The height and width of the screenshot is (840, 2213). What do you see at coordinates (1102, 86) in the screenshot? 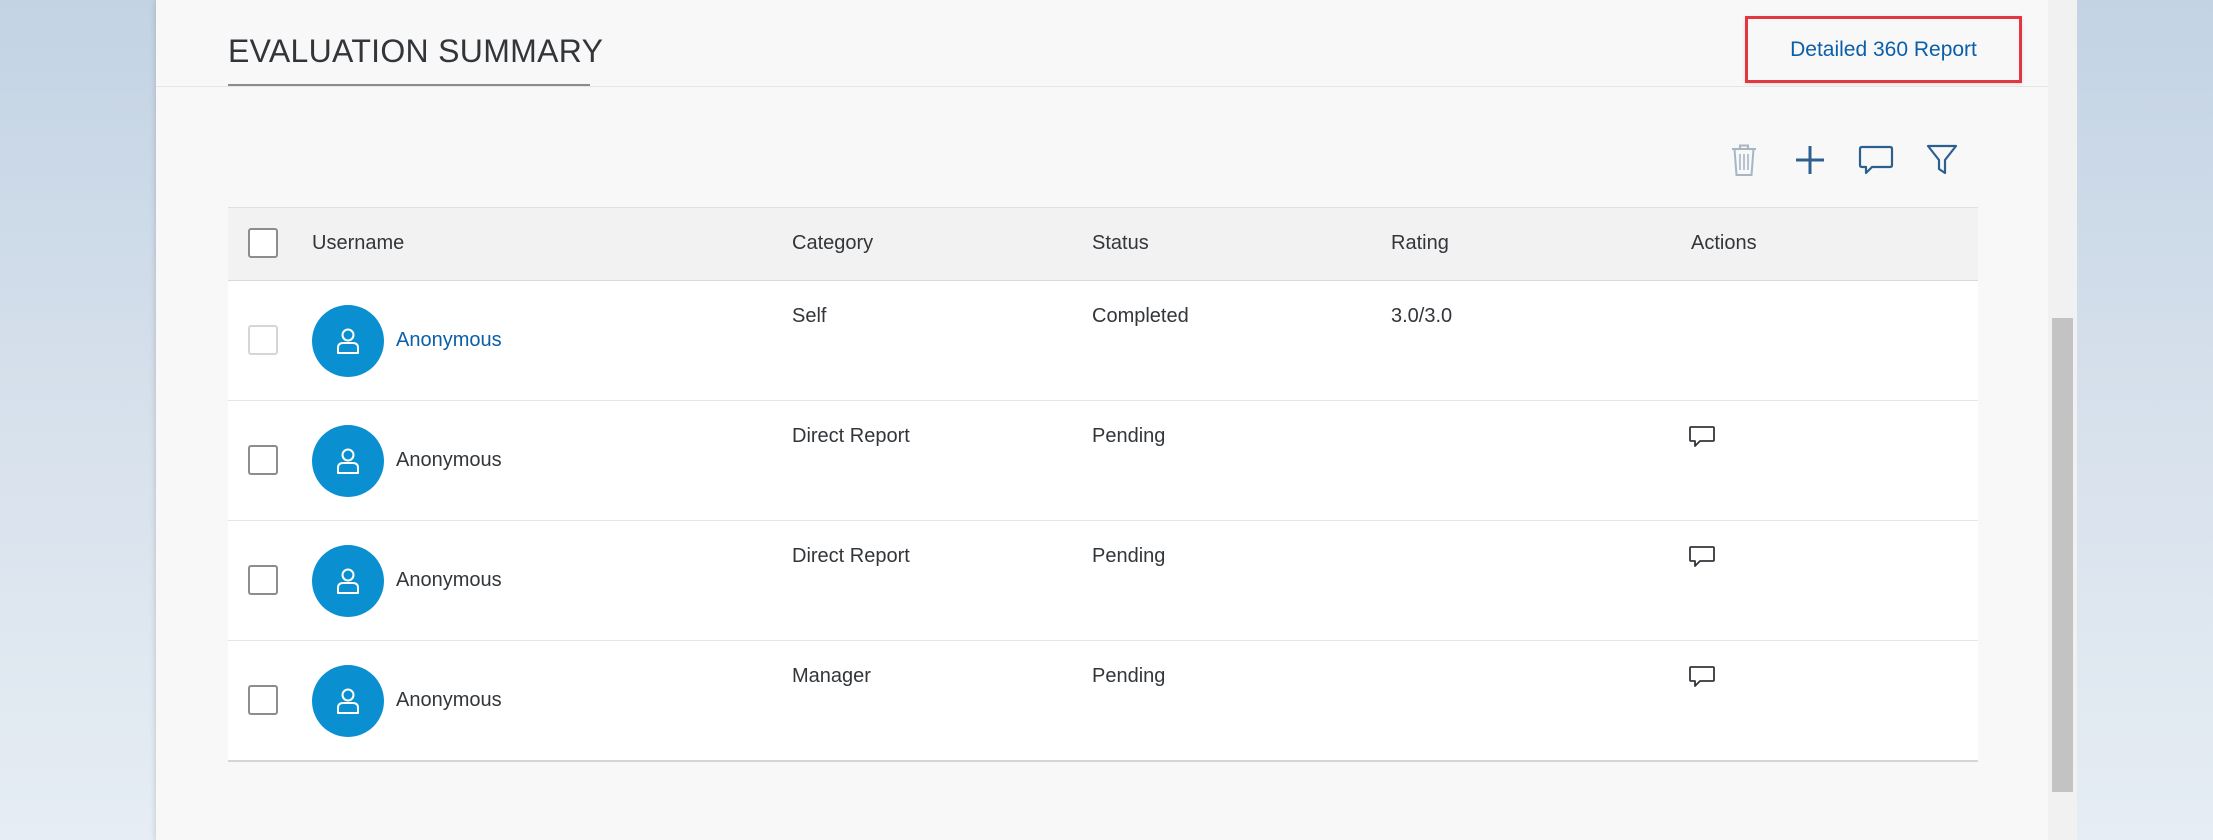
I see `header-divider` at bounding box center [1102, 86].